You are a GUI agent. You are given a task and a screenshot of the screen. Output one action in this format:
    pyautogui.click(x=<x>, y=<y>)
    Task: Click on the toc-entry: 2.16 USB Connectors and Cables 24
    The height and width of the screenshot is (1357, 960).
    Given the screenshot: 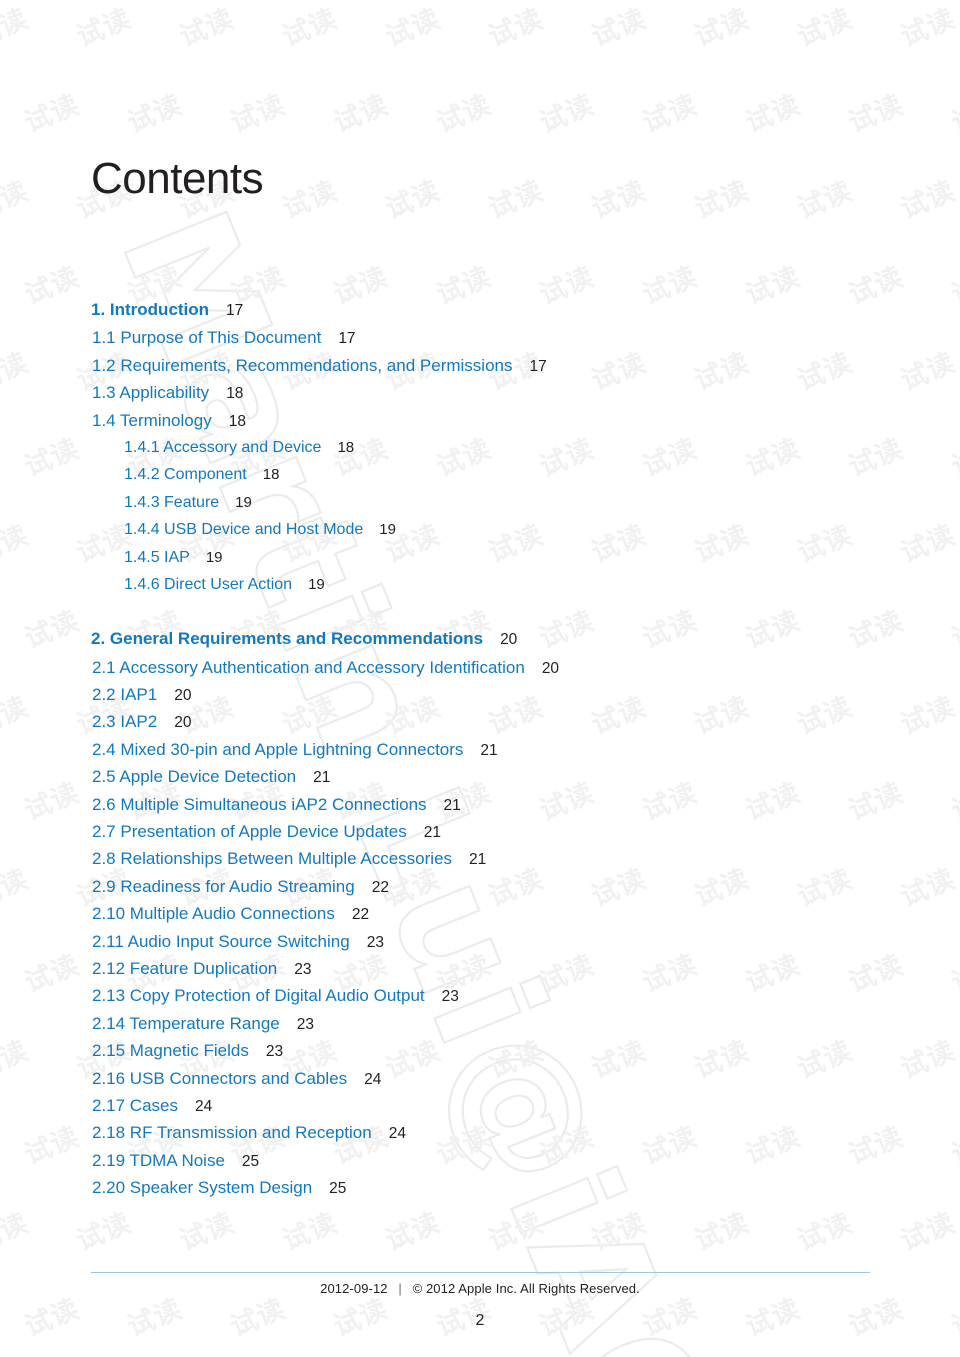 What is the action you would take?
    pyautogui.click(x=481, y=1078)
    